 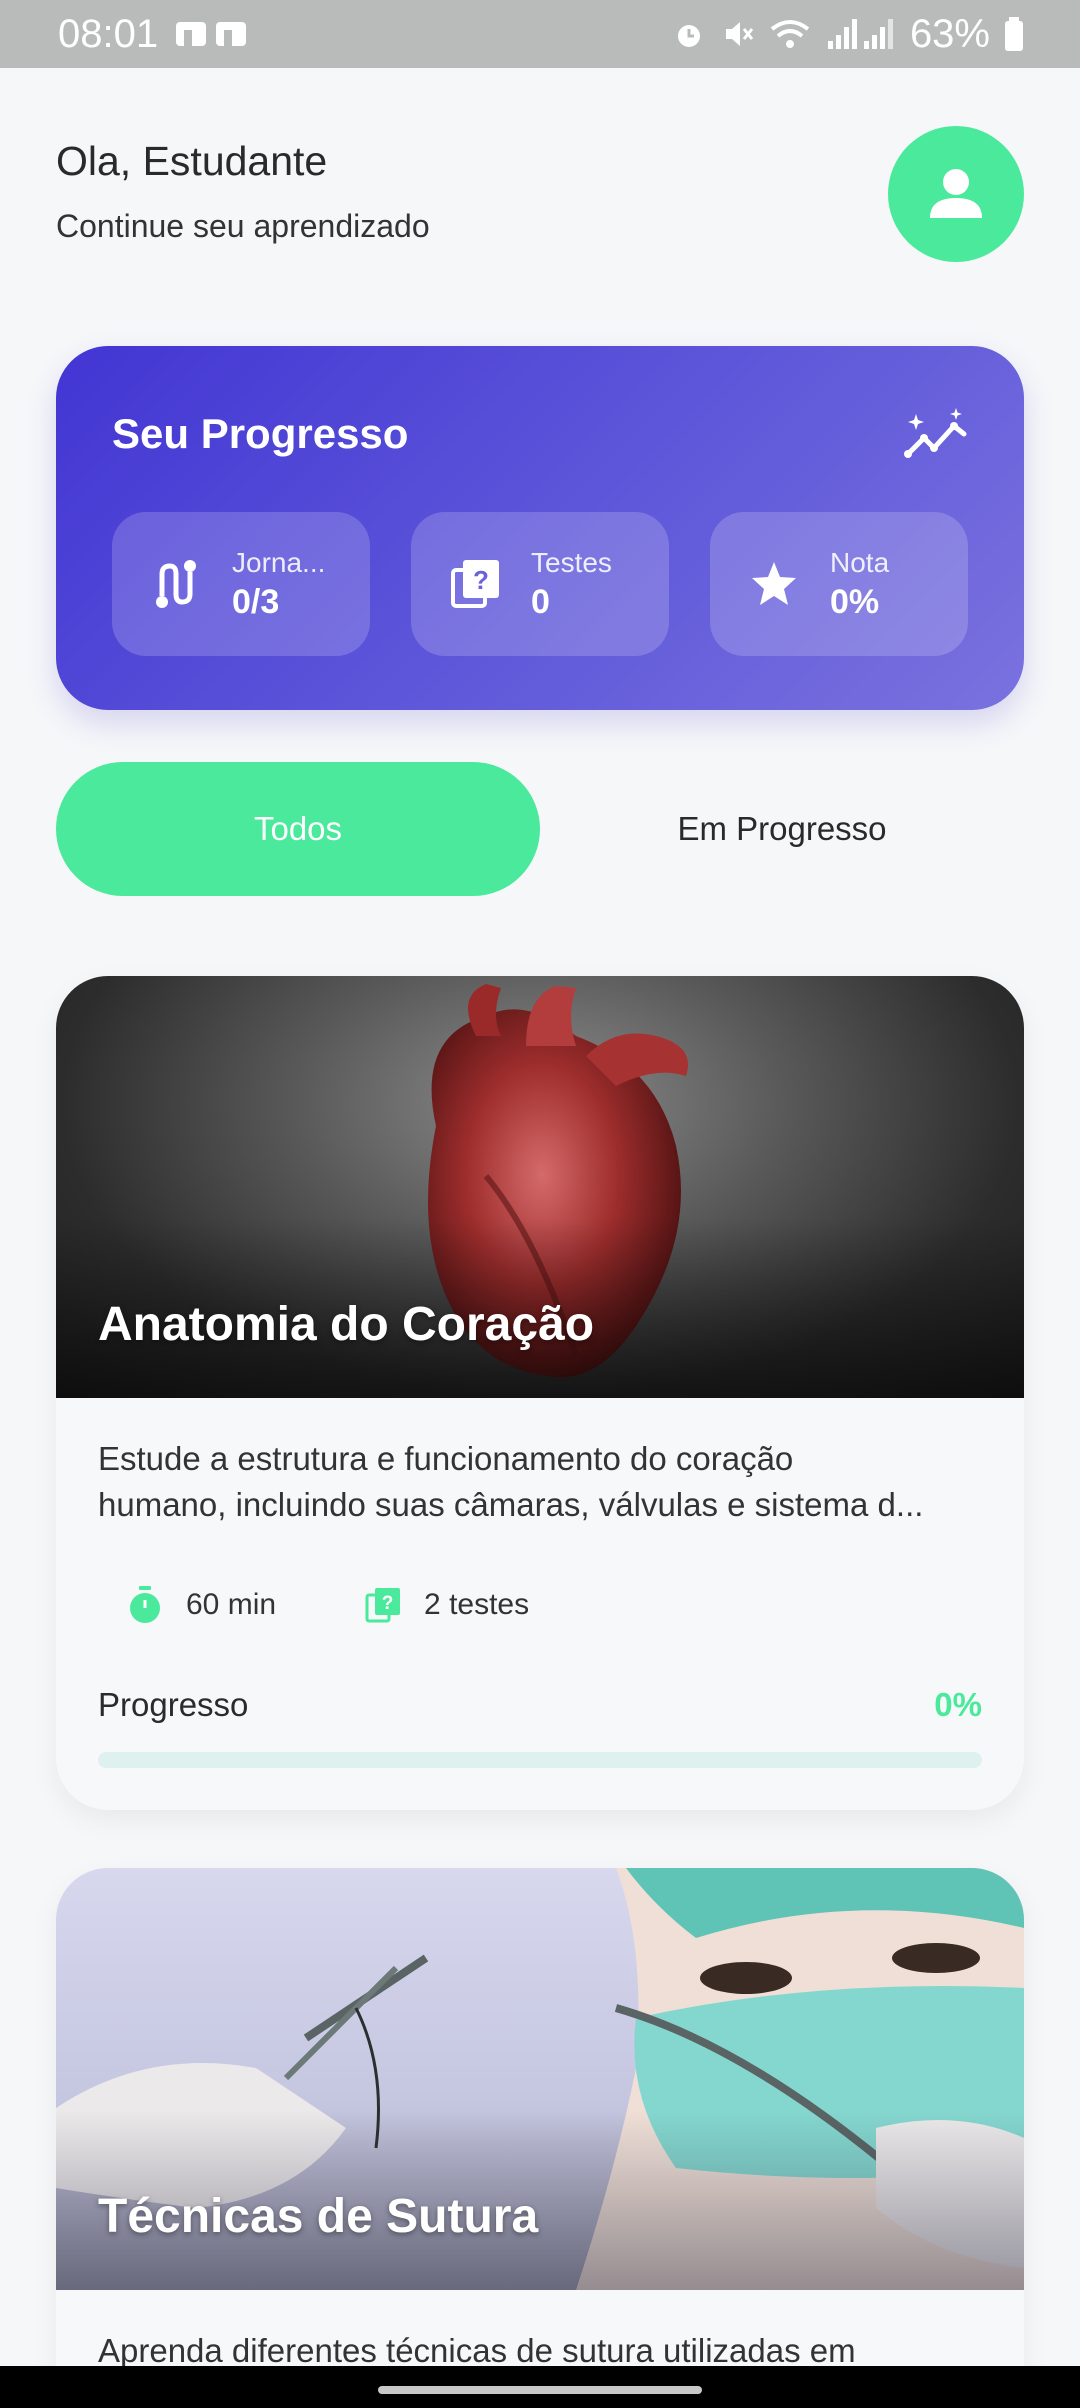 I want to click on stat-tests: ? Testes 0, so click(x=540, y=584).